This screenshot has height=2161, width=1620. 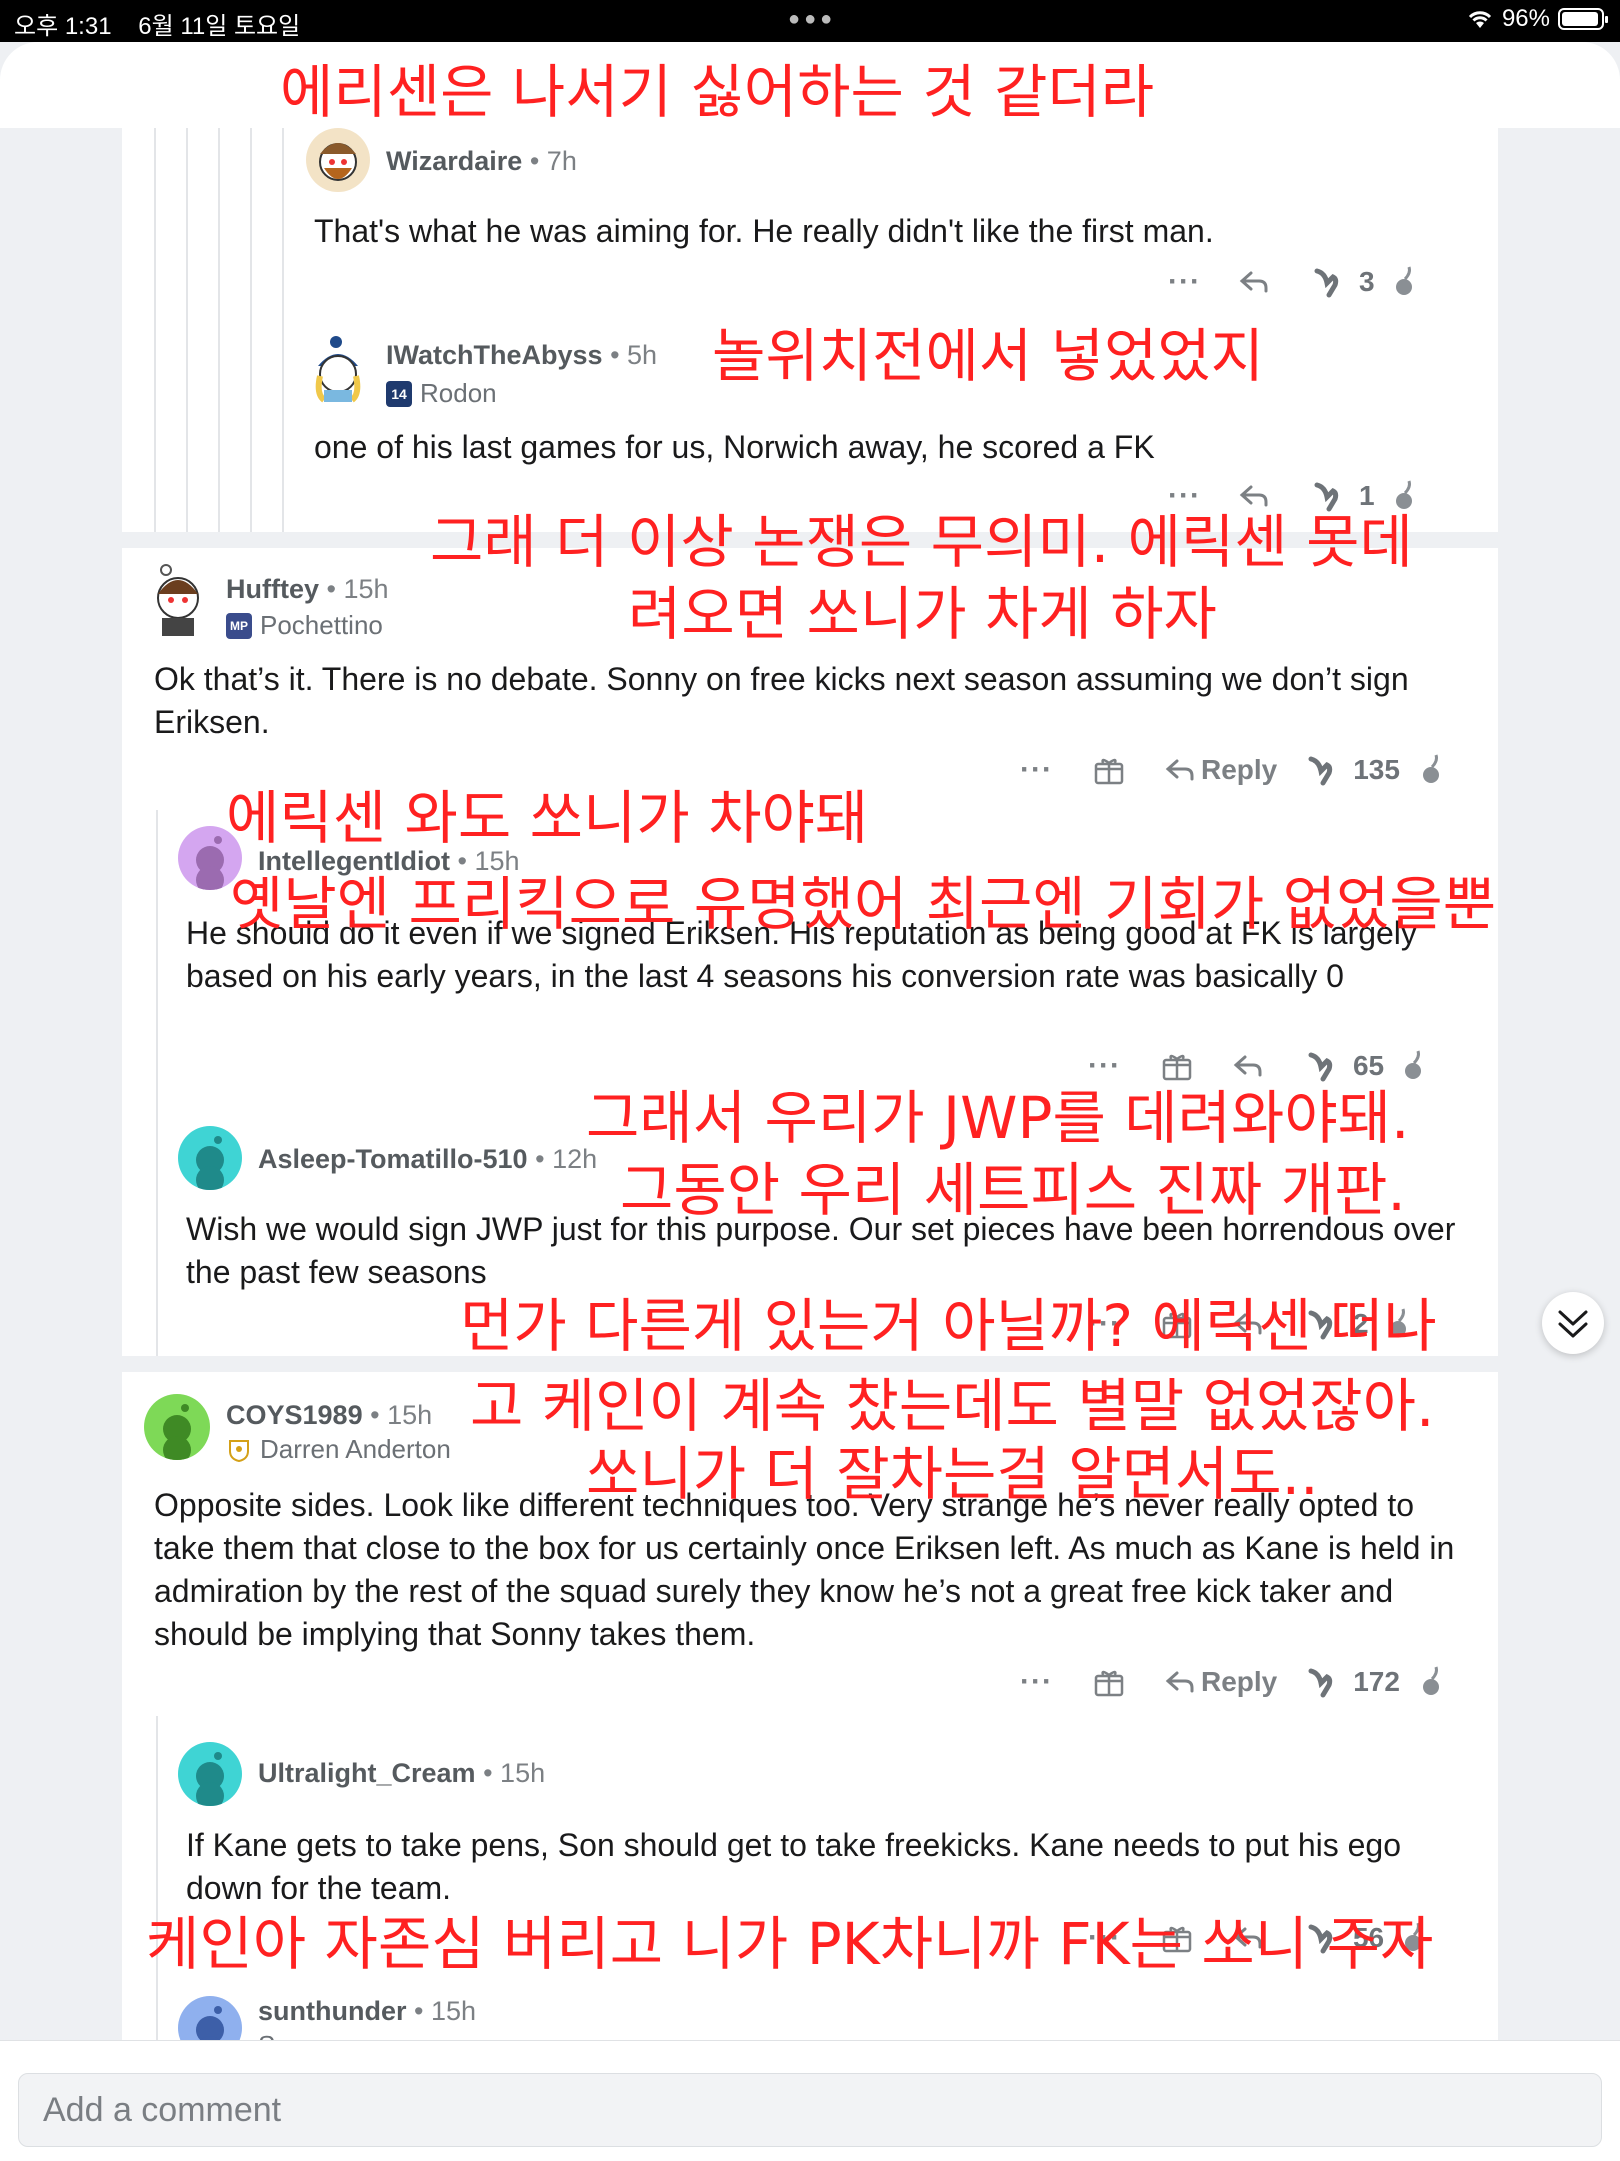 What do you see at coordinates (1013, 1190) in the screenshot?
I see `overlay-caption: 그동안 우리 세트피스 진짜 개판.` at bounding box center [1013, 1190].